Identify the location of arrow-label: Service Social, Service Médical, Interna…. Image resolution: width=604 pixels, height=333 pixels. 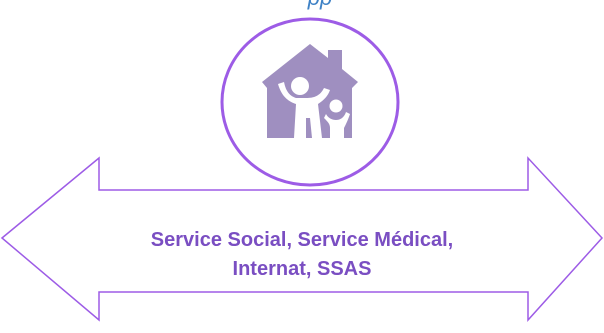
(302, 255).